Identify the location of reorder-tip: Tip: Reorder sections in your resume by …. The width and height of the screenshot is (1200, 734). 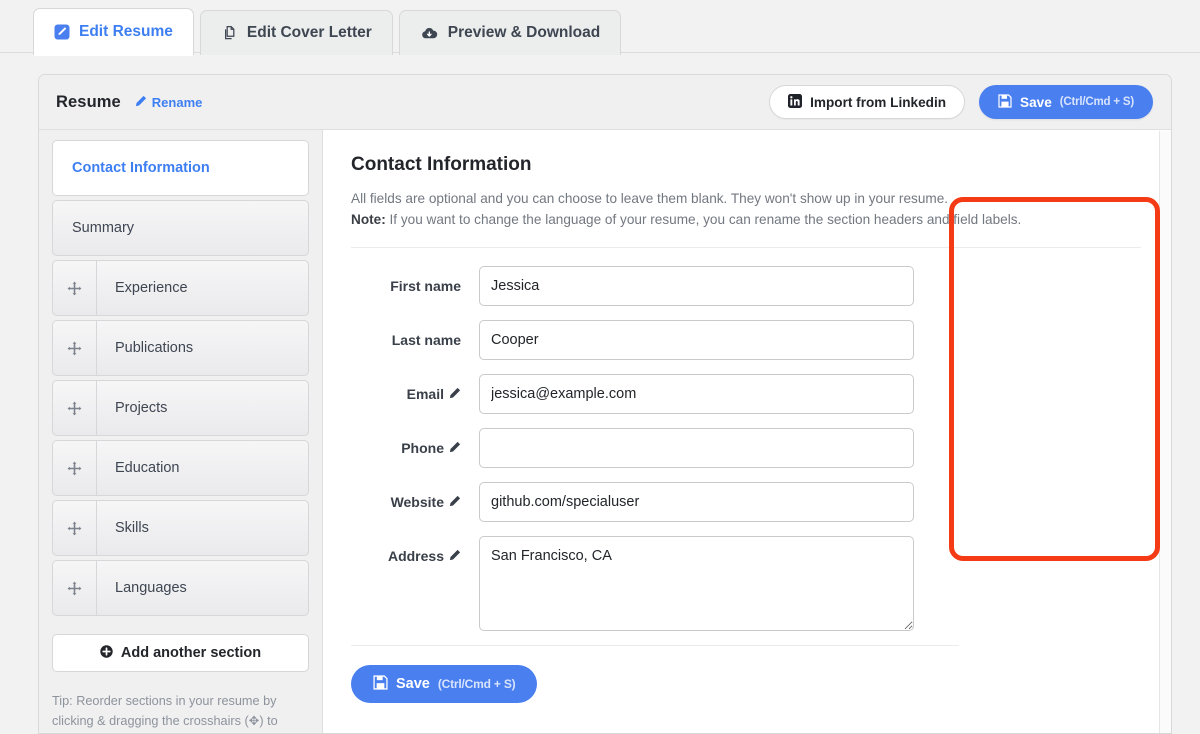
(165, 711).